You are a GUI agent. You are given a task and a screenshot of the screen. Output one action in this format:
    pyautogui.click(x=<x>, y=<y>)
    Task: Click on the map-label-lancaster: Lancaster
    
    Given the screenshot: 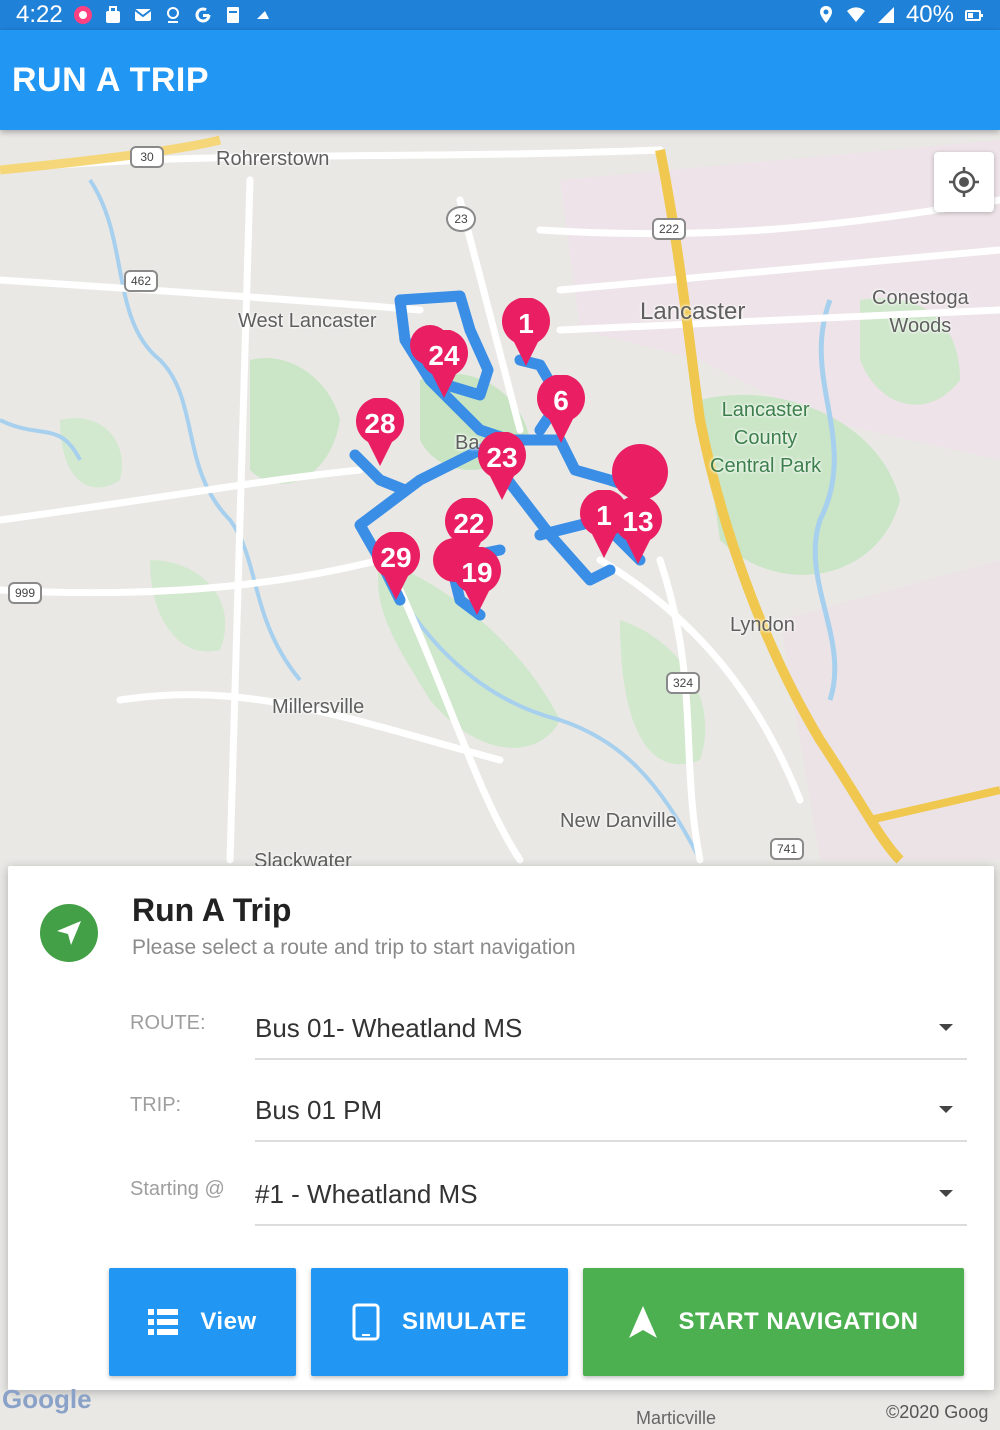 What is the action you would take?
    pyautogui.click(x=693, y=311)
    